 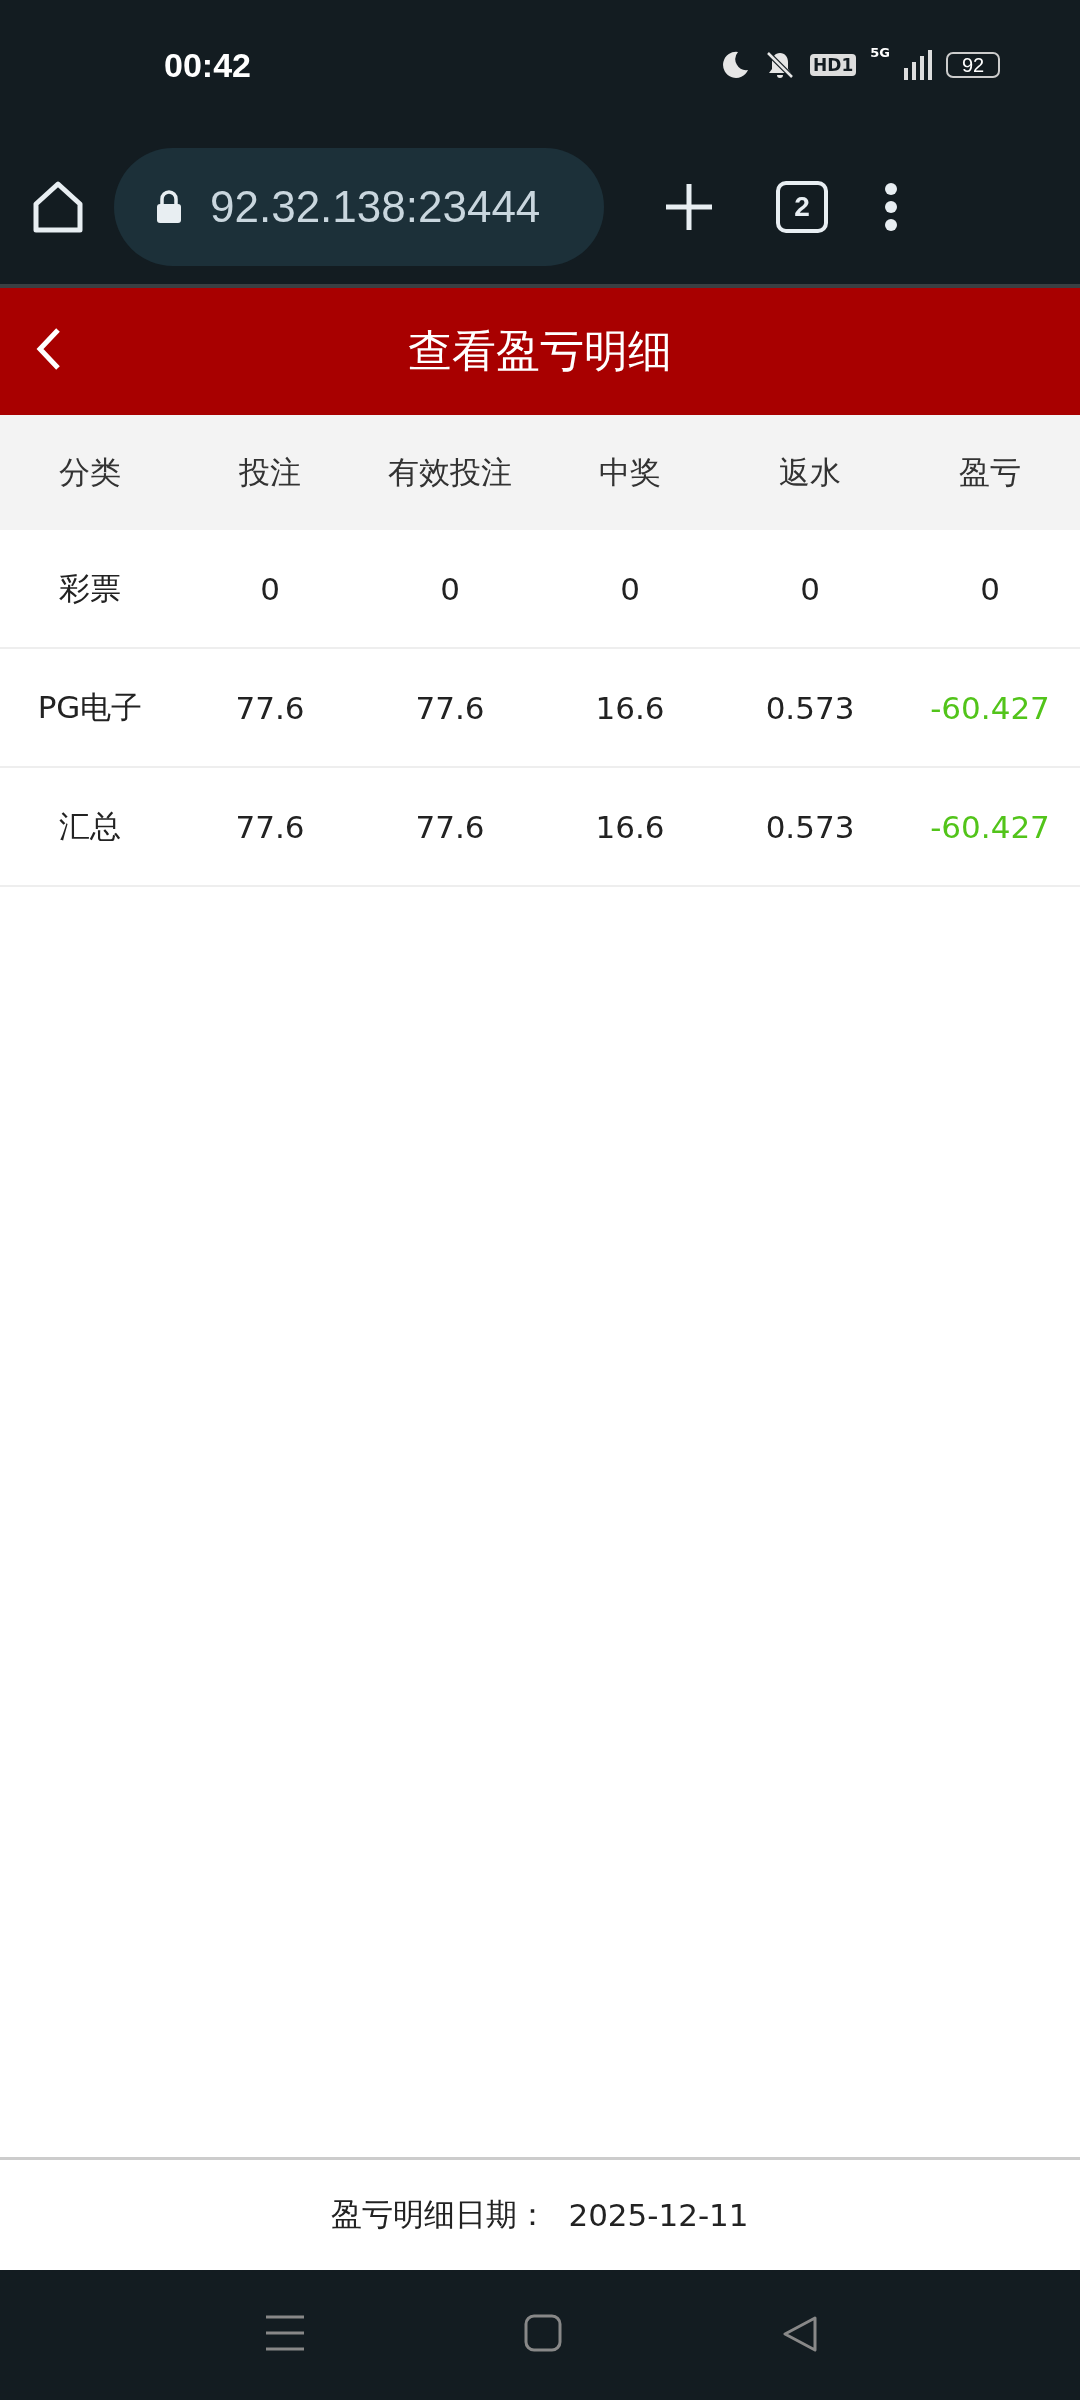 I want to click on menu-button, so click(x=891, y=207).